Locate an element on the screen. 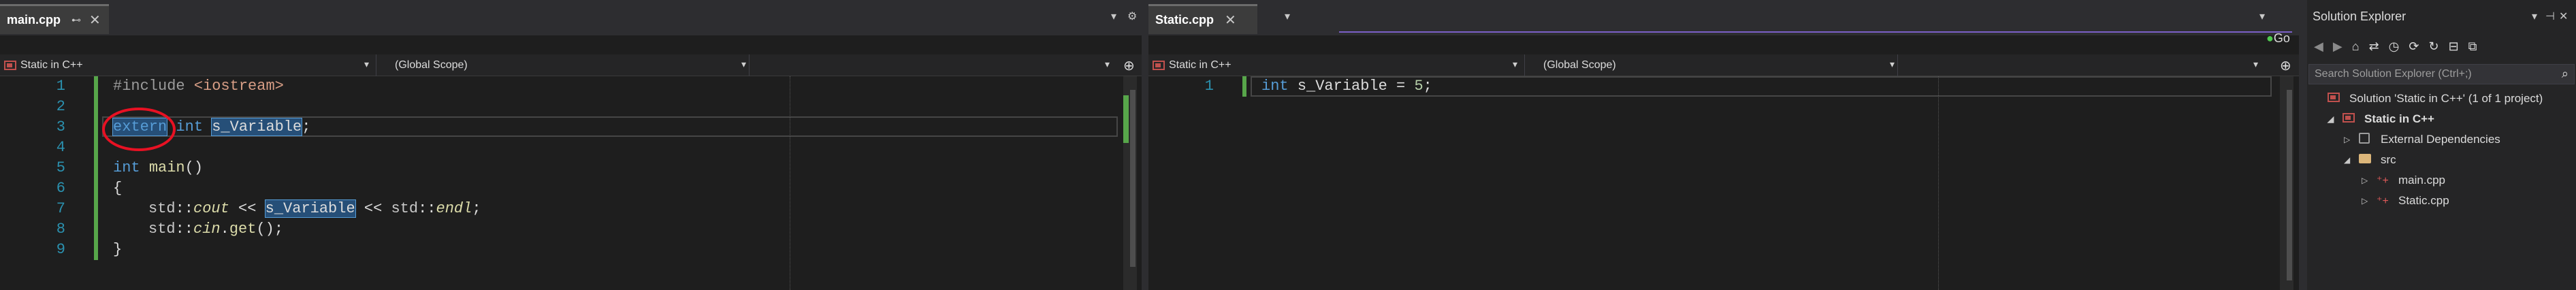 This screenshot has height=290, width=2576. show-all-files-icon: ⧉ is located at coordinates (2472, 46).